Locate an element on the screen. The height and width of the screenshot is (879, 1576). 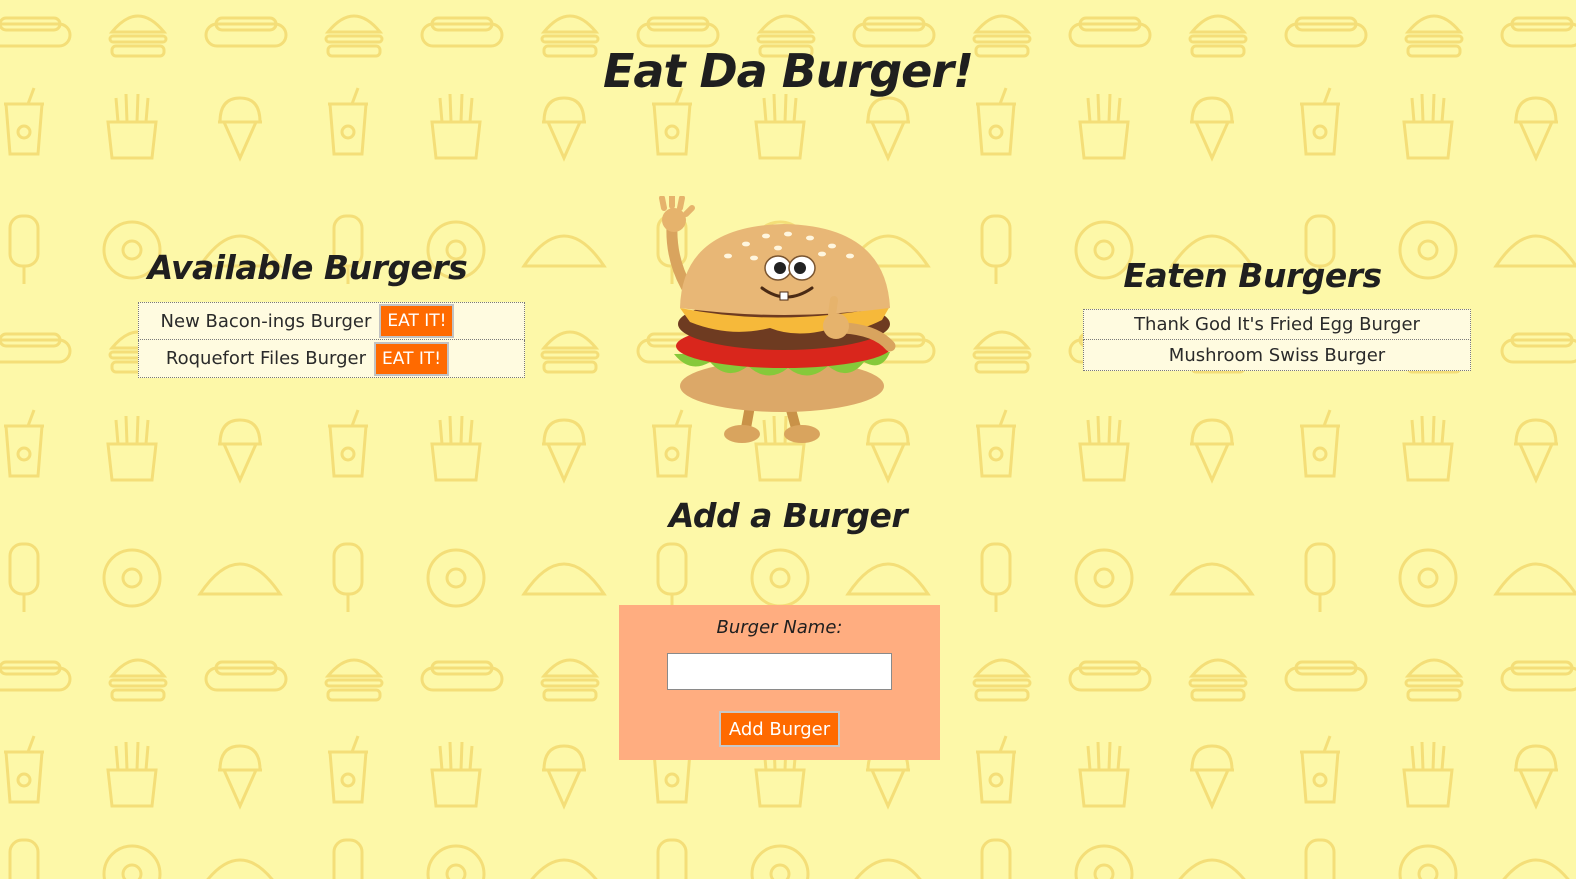
burger-mascot-icon is located at coordinates (777, 319).